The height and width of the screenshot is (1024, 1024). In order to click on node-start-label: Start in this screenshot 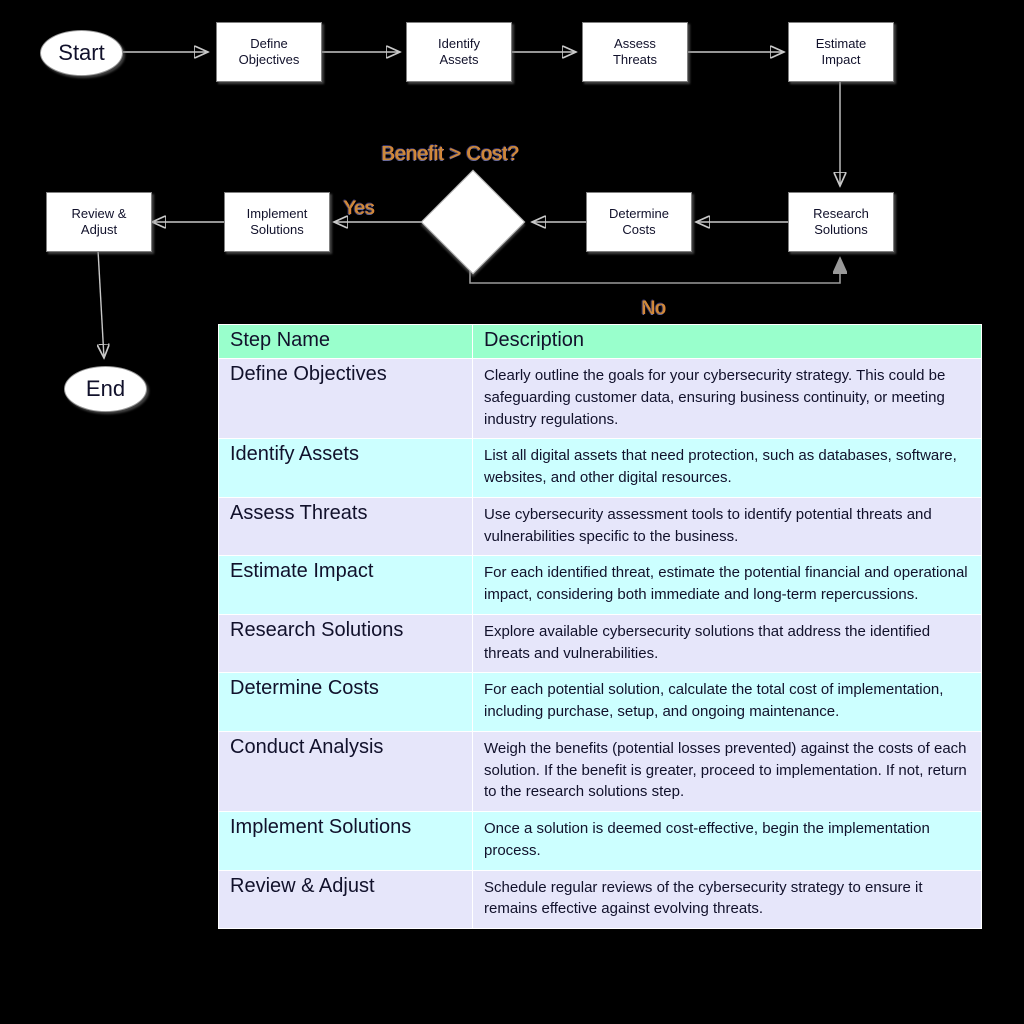, I will do `click(81, 53)`.